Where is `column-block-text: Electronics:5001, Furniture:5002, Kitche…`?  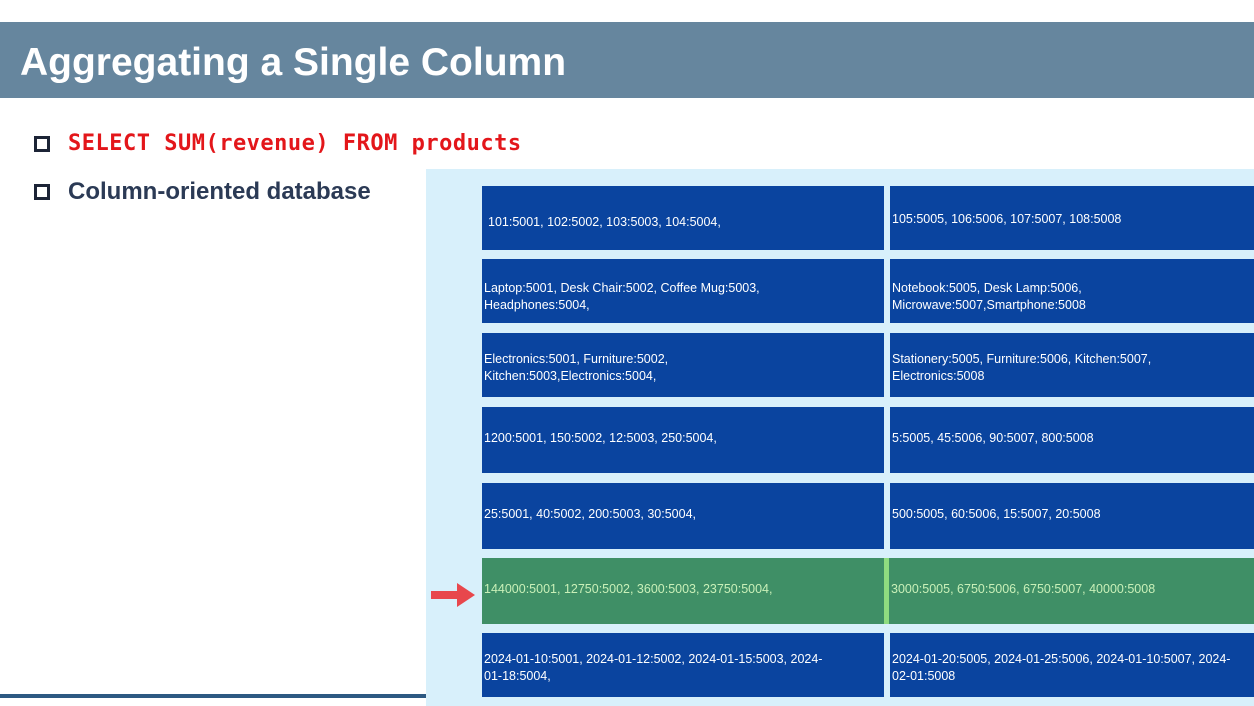
column-block-text: Electronics:5001, Furniture:5002, Kitche… is located at coordinates (576, 367).